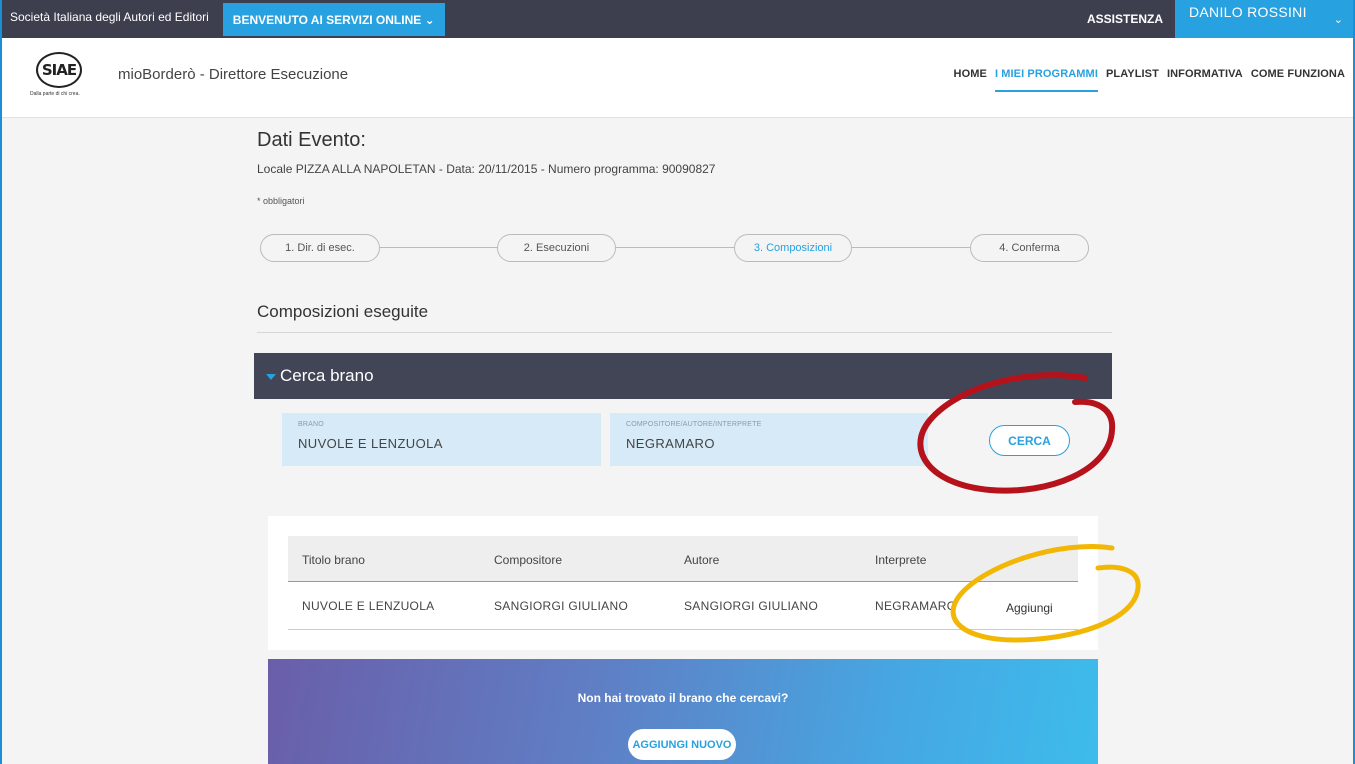  I want to click on siae-logo: SIAE Dalla parte di chi crea., so click(65, 79).